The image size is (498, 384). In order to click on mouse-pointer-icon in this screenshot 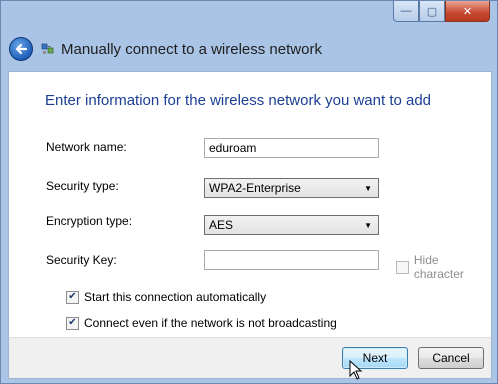, I will do `click(356, 370)`.